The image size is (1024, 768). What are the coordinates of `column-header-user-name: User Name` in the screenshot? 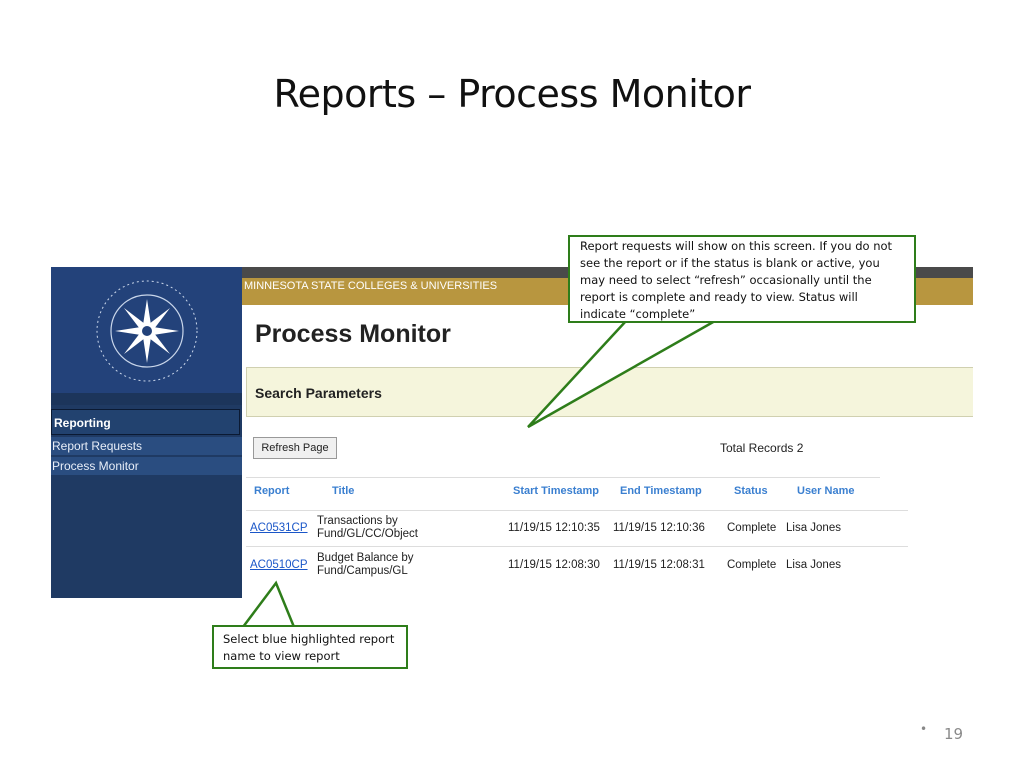 It's located at (825, 491).